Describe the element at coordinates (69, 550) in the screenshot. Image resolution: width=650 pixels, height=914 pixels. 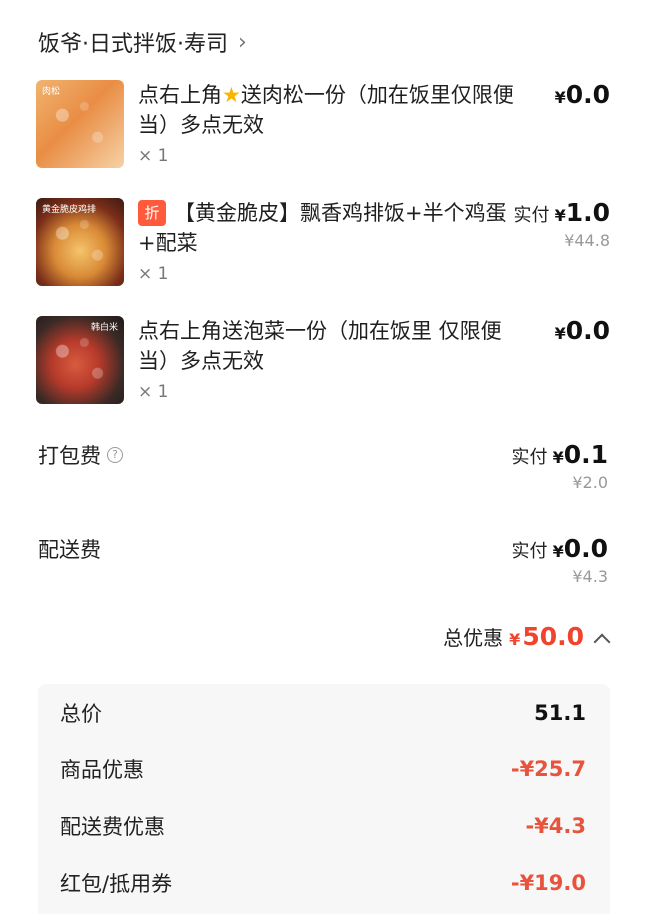
I see `delivery-fee-label: 配送费` at that location.